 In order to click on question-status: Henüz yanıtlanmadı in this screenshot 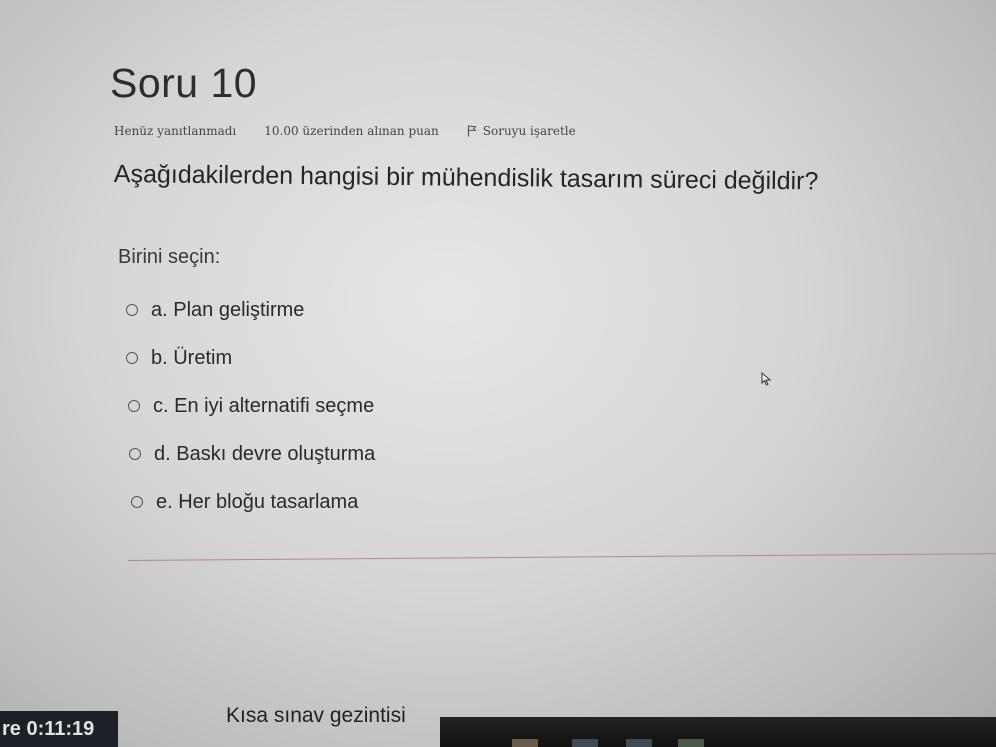, I will do `click(175, 131)`.